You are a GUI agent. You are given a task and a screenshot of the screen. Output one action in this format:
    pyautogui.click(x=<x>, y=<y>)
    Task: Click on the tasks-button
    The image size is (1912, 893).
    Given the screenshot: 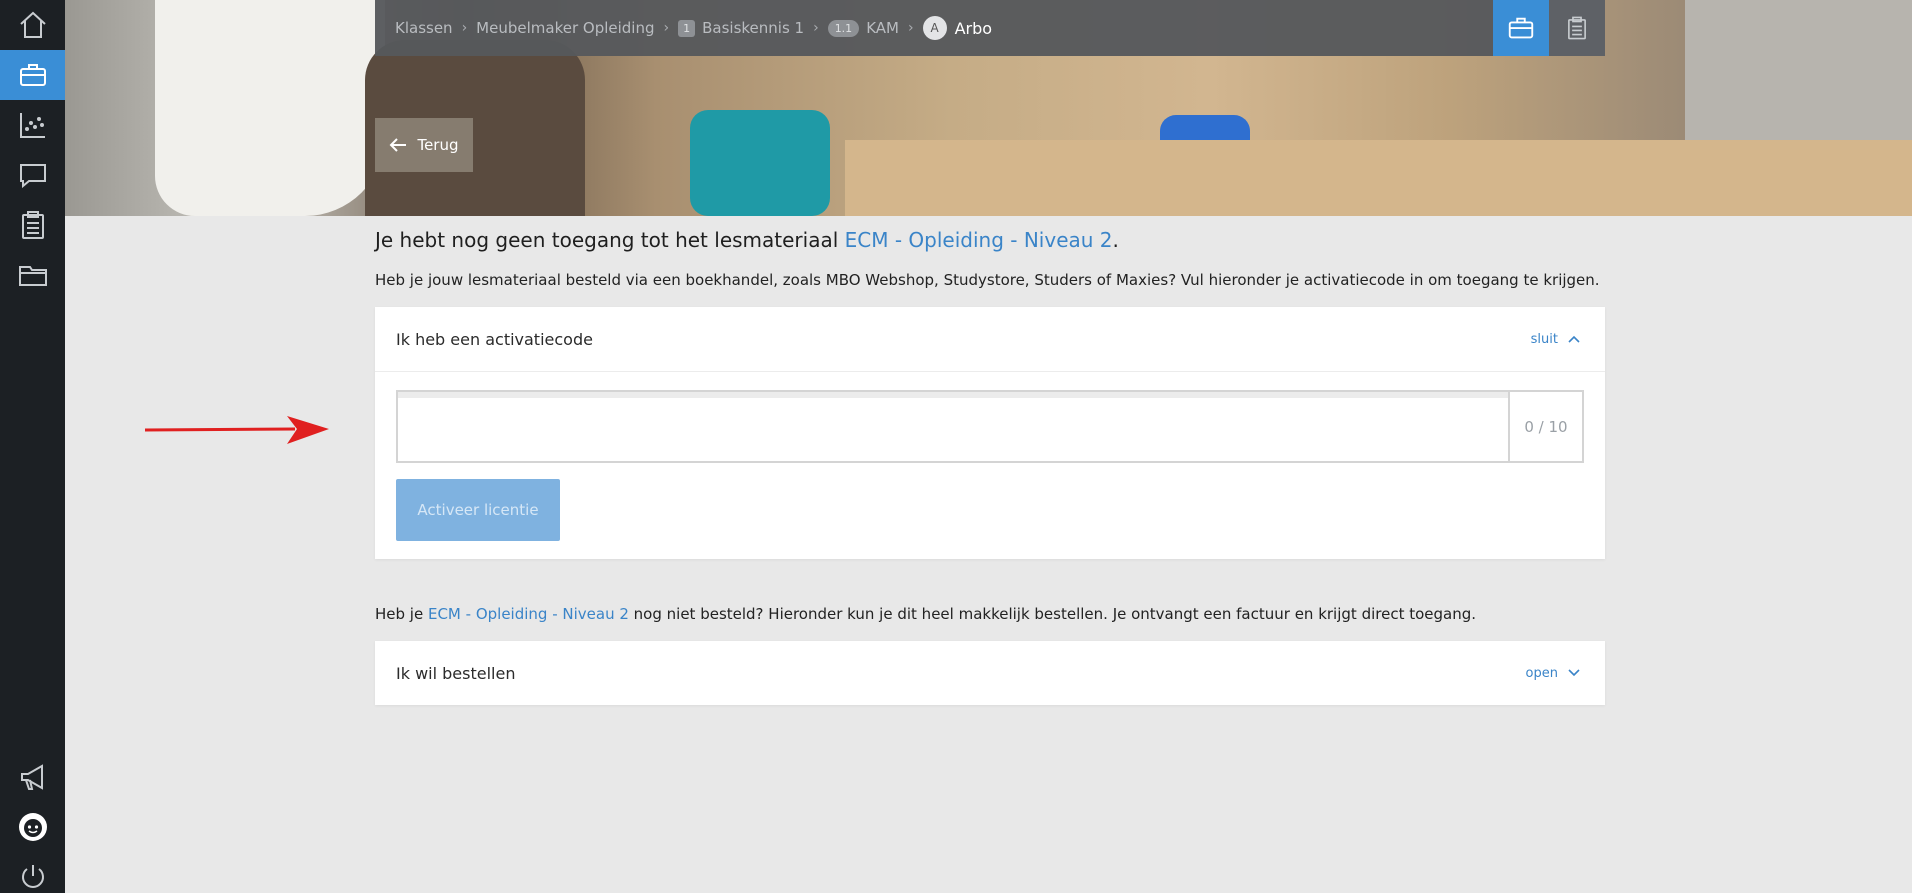 What is the action you would take?
    pyautogui.click(x=1577, y=28)
    